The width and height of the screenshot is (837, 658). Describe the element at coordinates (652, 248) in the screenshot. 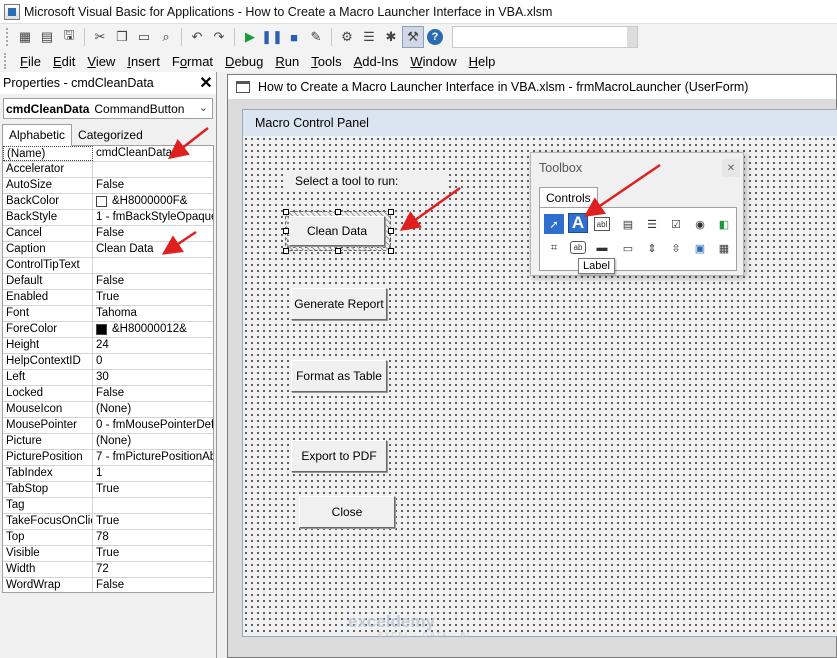

I see `scrollbar-icon: ⇕` at that location.